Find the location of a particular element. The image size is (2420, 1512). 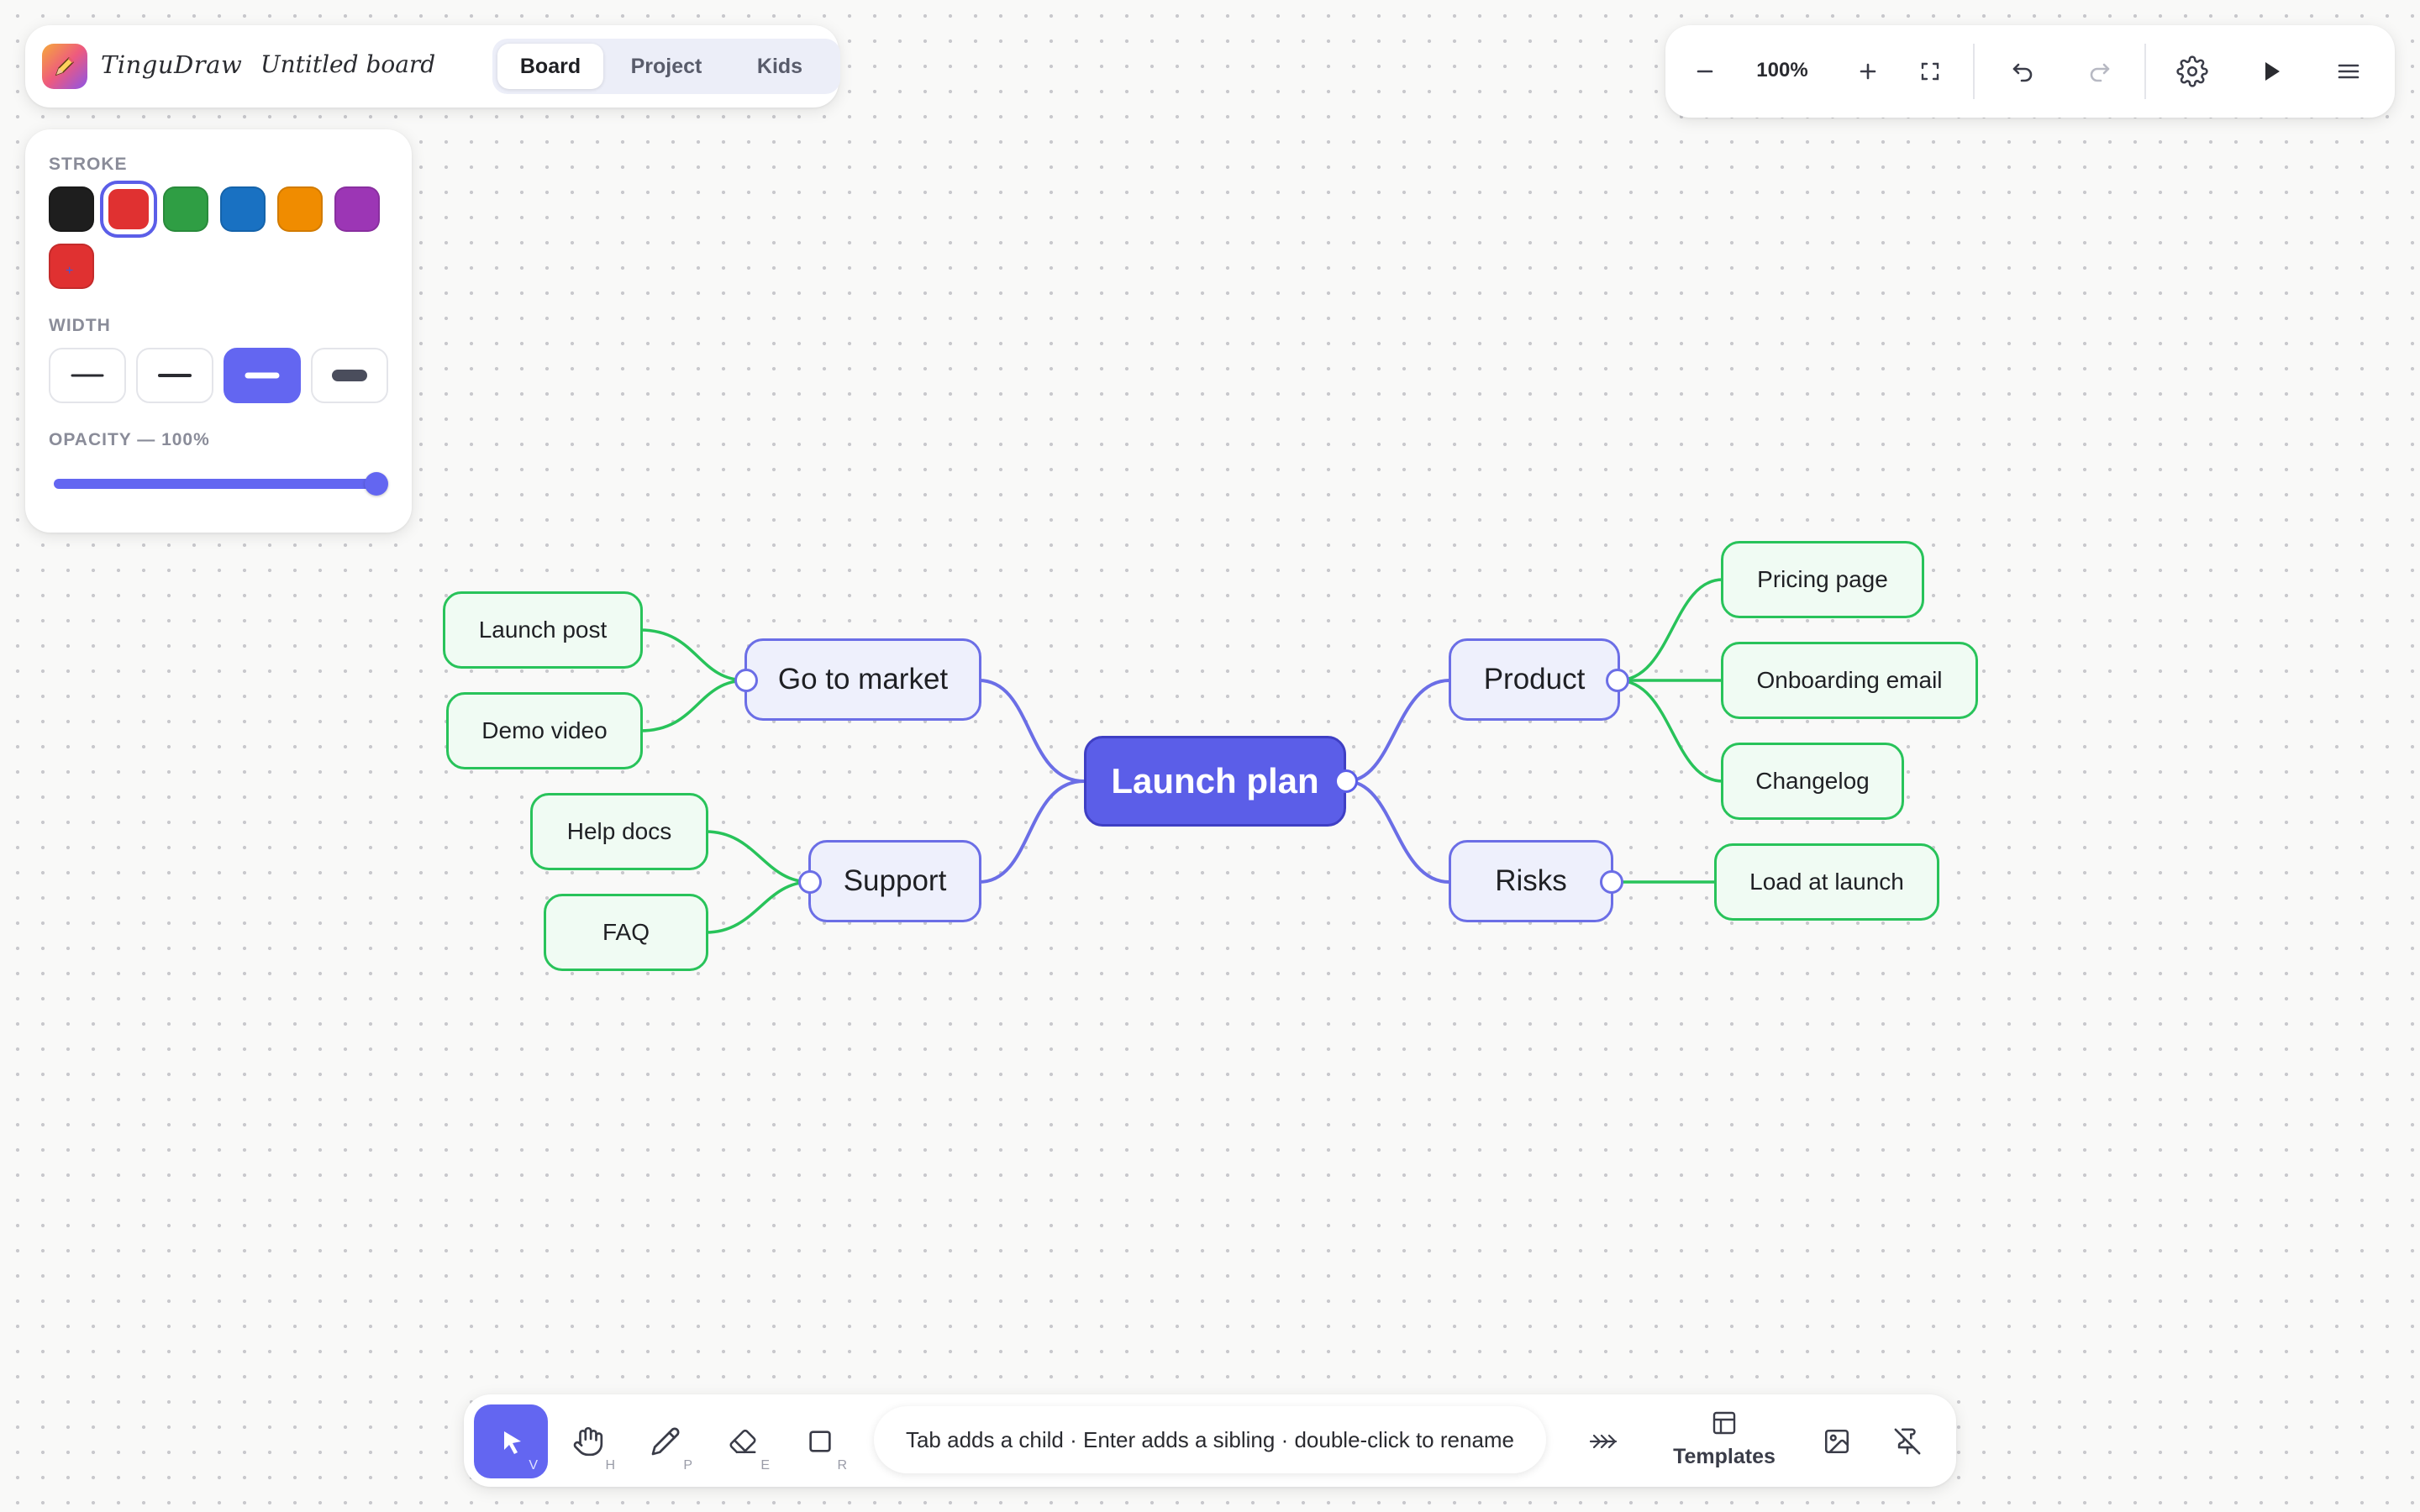

pencil-logo-icon is located at coordinates (65, 66).